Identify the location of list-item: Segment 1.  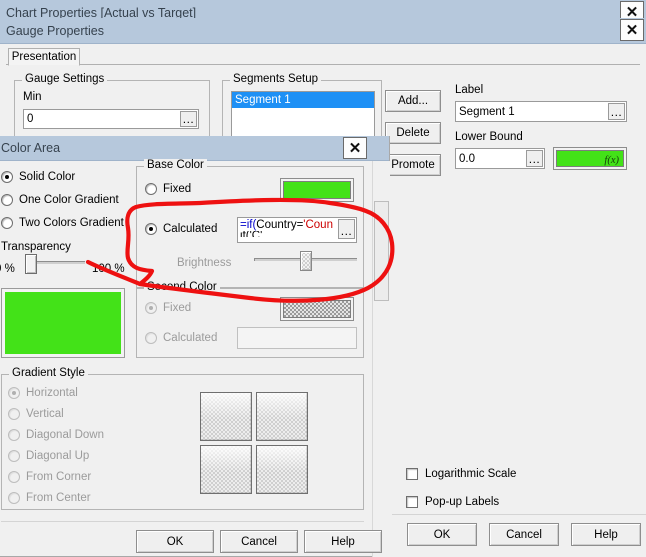
(303, 100).